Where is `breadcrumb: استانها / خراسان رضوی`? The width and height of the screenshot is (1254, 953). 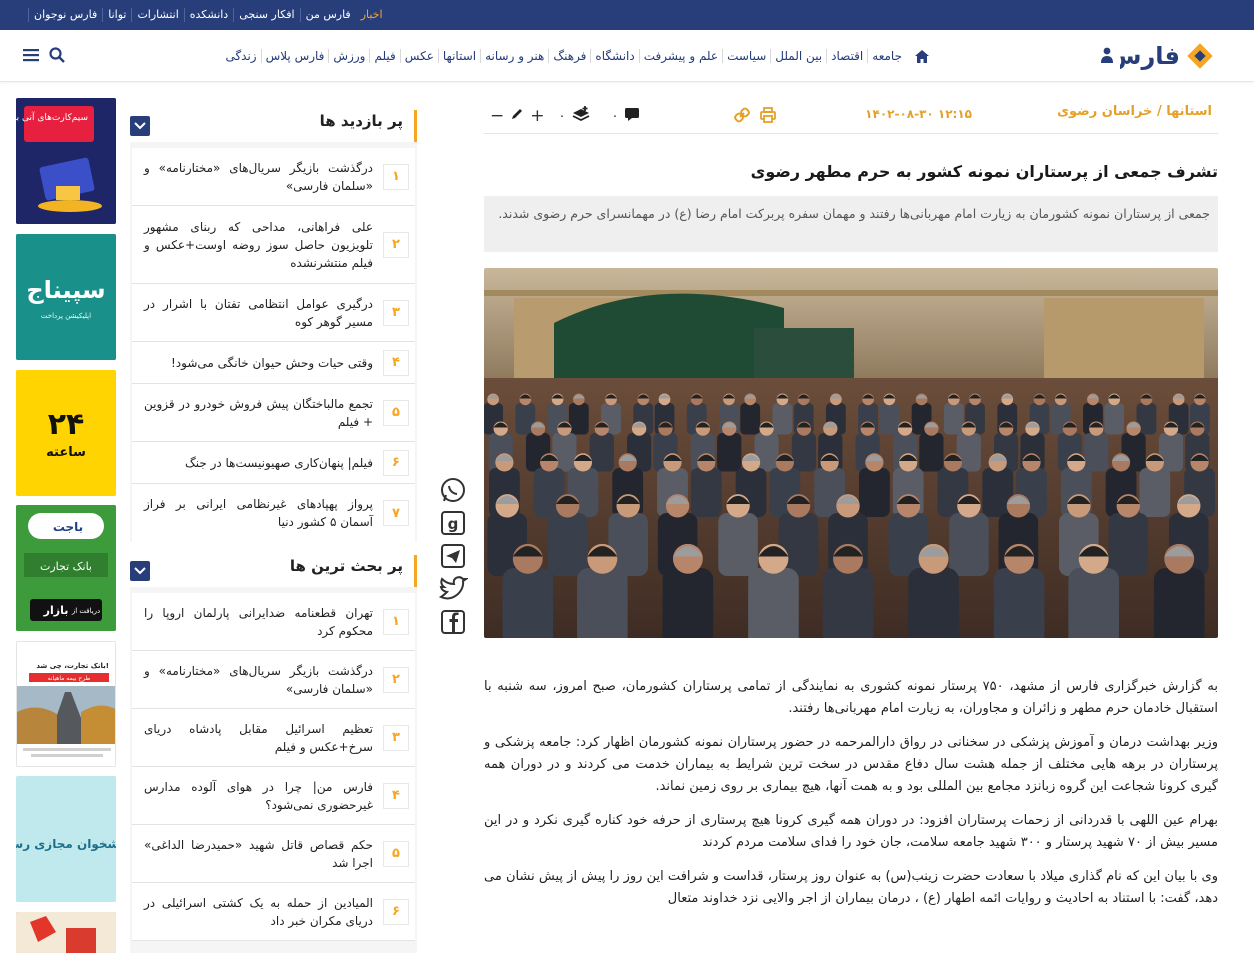 breadcrumb: استانها / خراسان رضوی is located at coordinates (1134, 111).